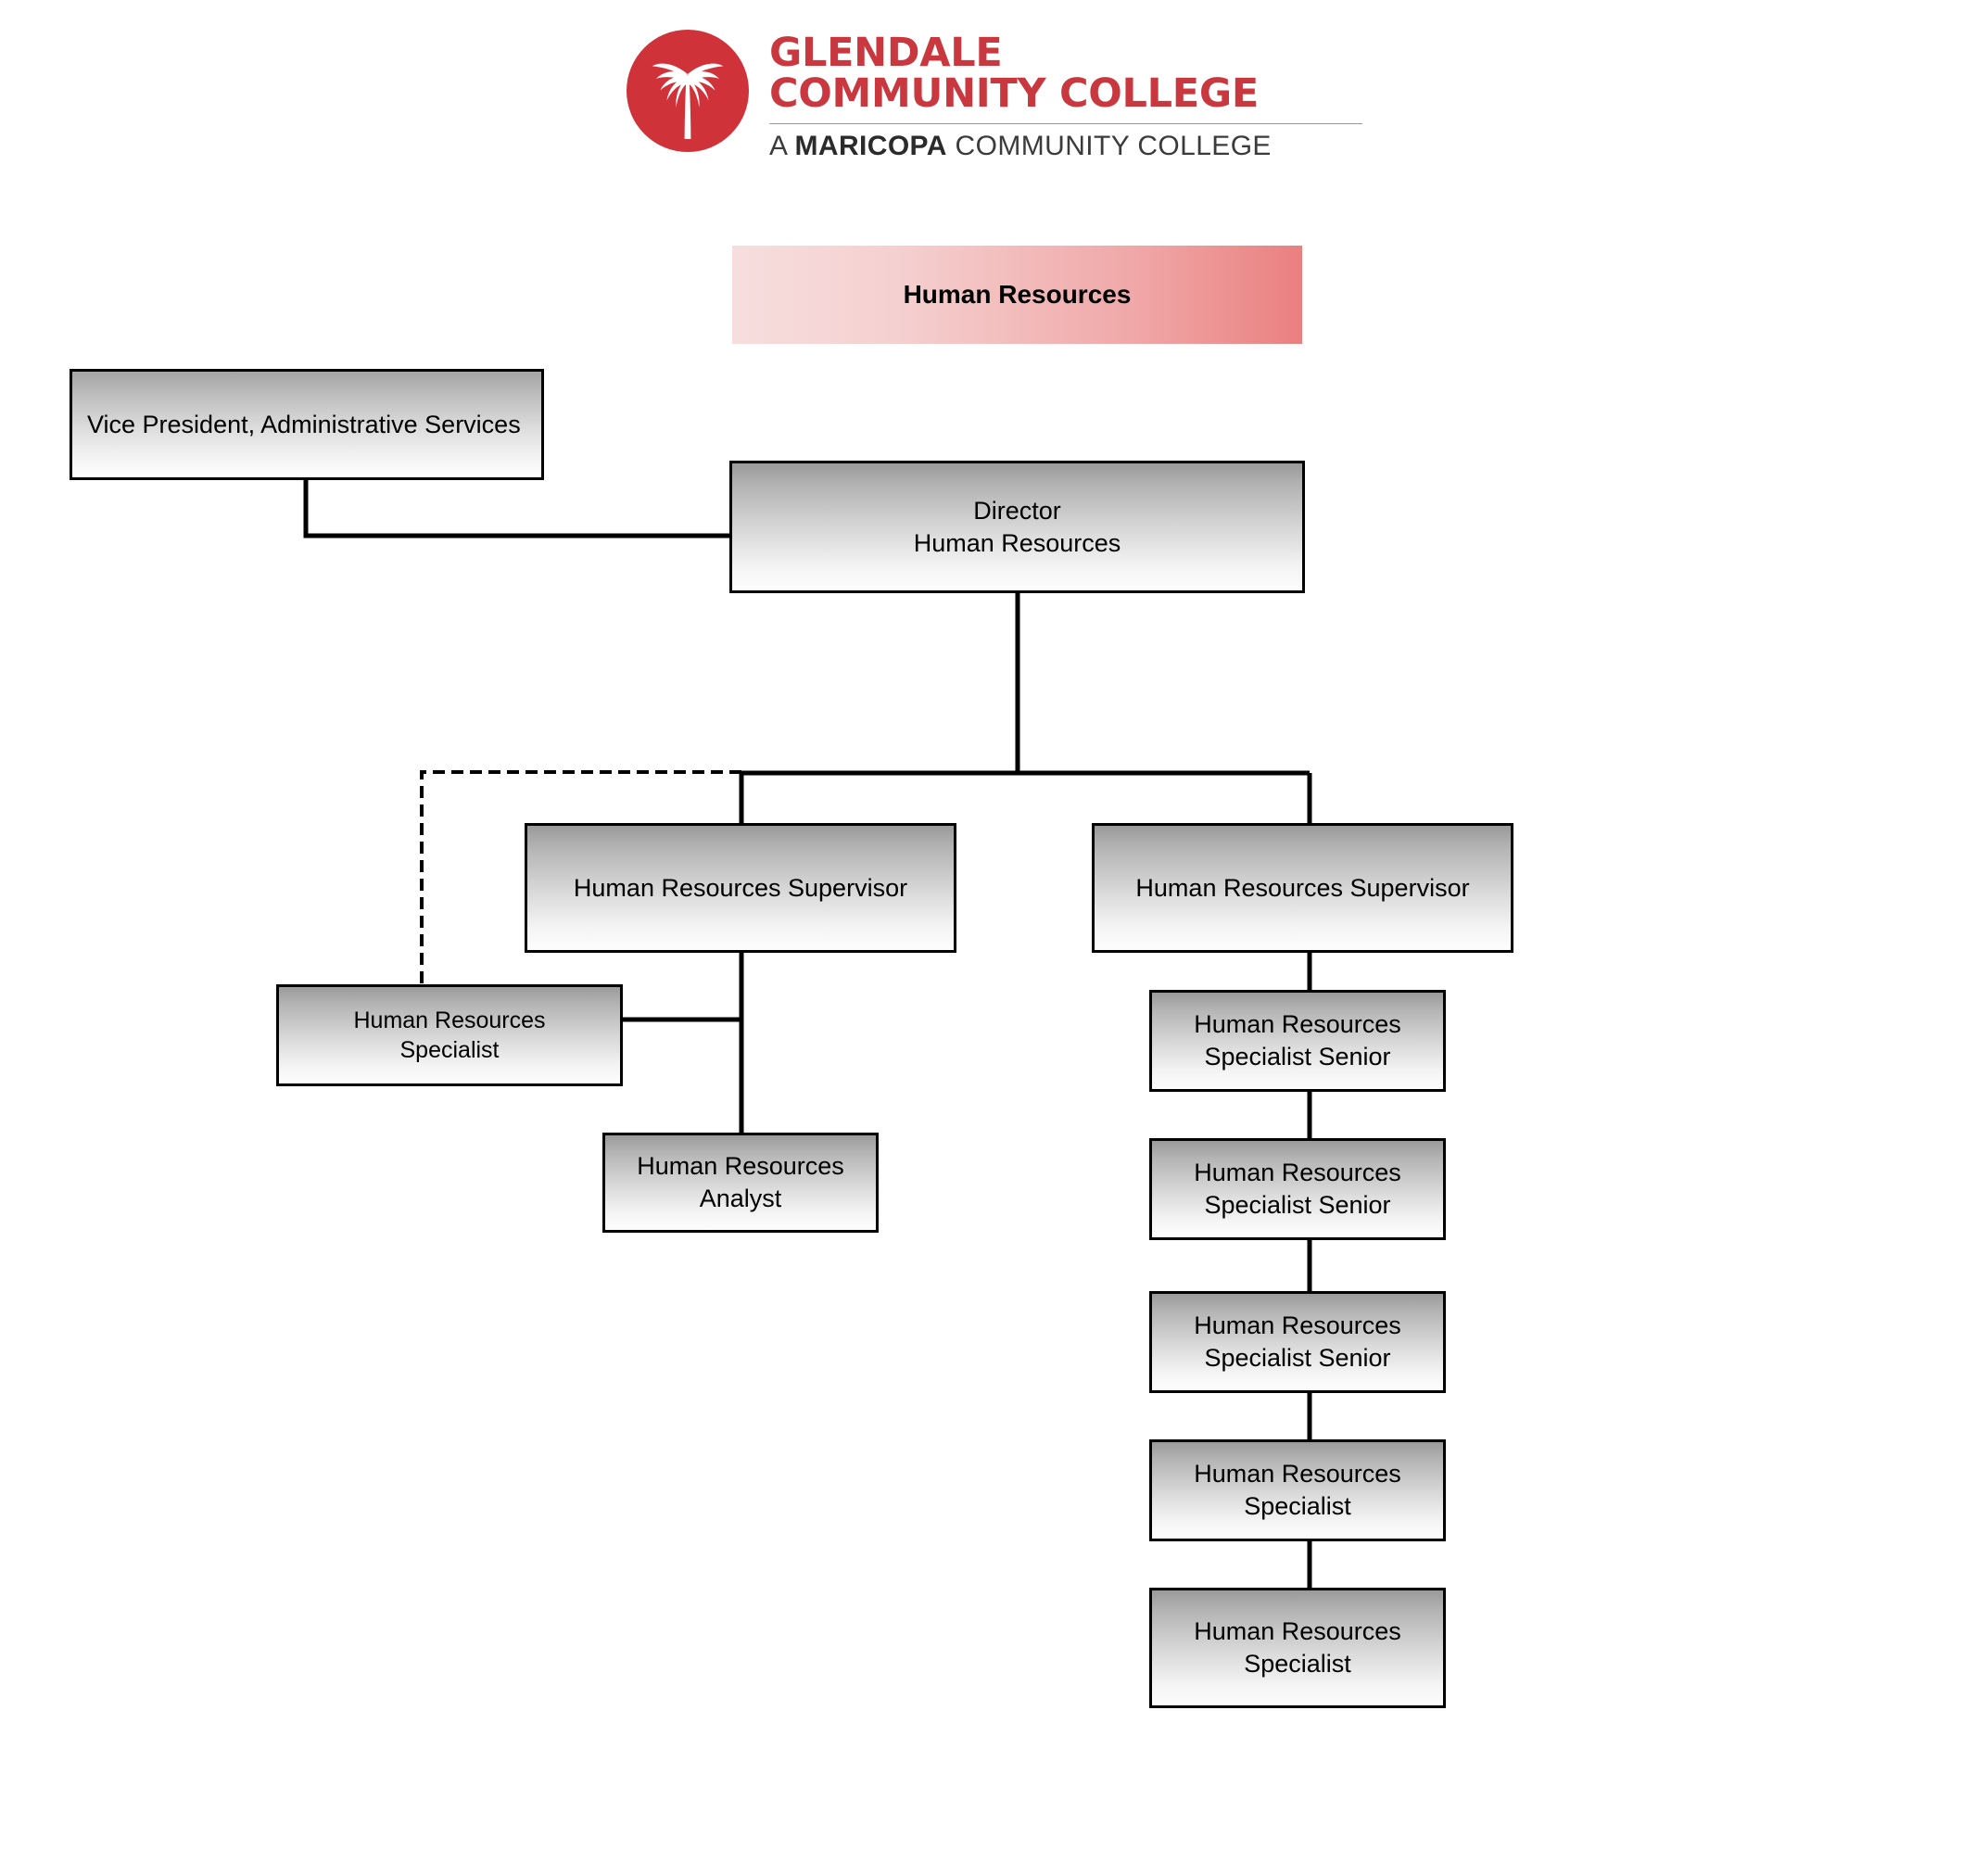 The height and width of the screenshot is (1875, 1988). I want to click on right-col-2-label: Human Resources Specialist Senior, so click(1297, 1342).